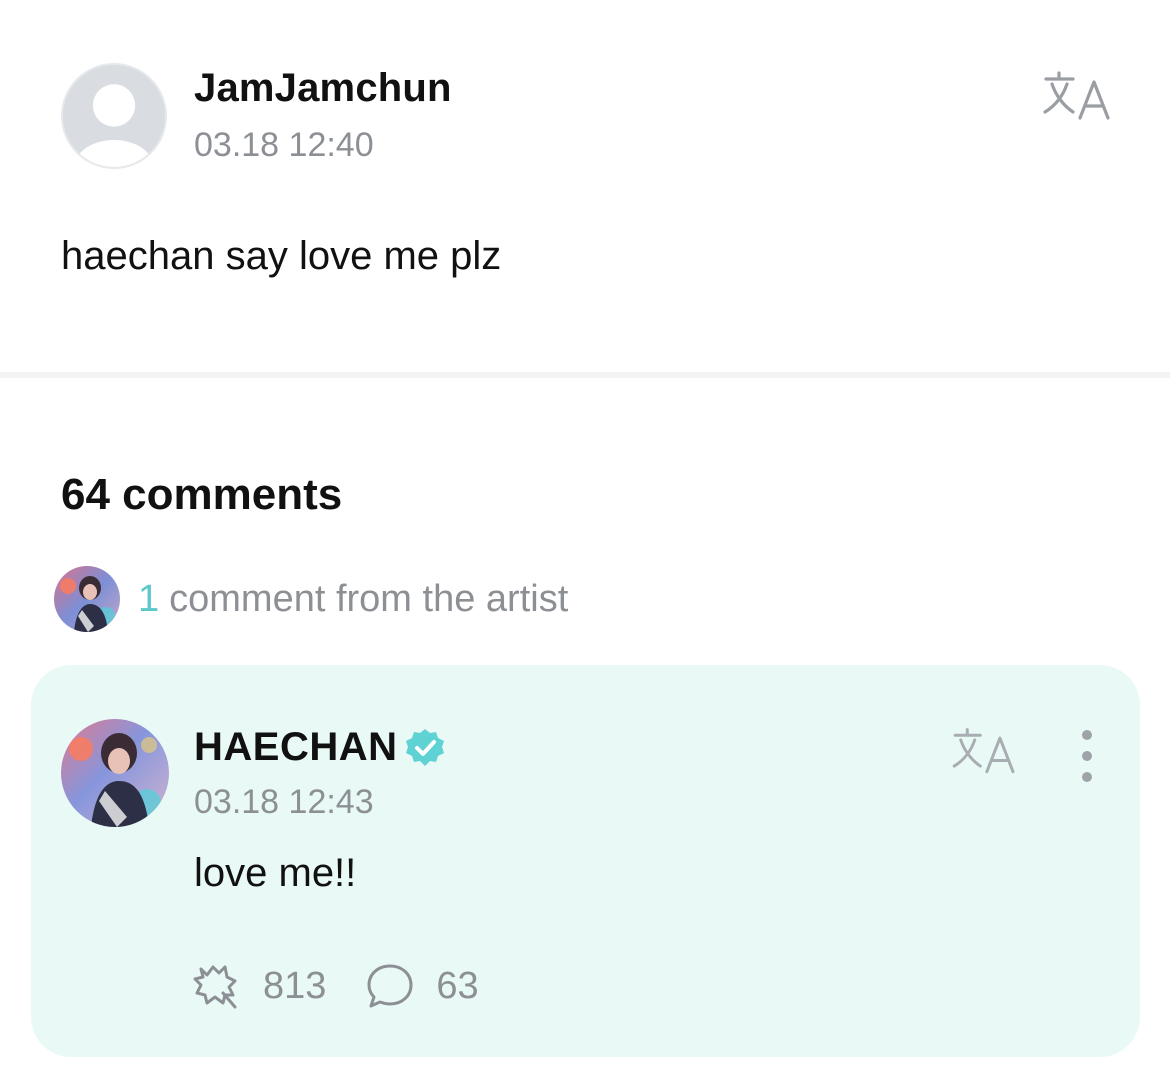 This screenshot has height=1082, width=1170. Describe the element at coordinates (421, 986) in the screenshot. I see `reply-button: 63` at that location.